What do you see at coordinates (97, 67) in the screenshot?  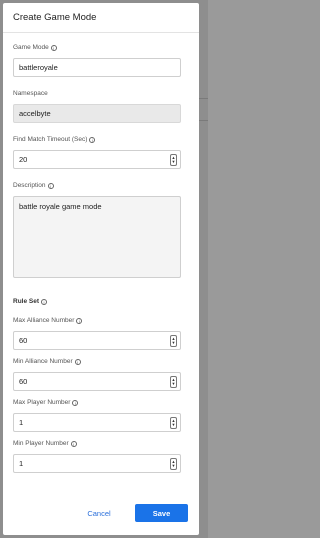 I see `game-mode-input: battleroyale` at bounding box center [97, 67].